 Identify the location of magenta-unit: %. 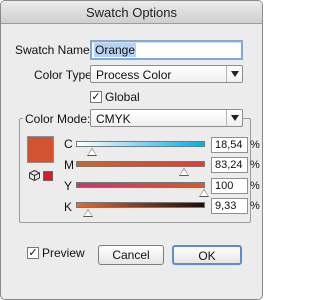
(255, 165).